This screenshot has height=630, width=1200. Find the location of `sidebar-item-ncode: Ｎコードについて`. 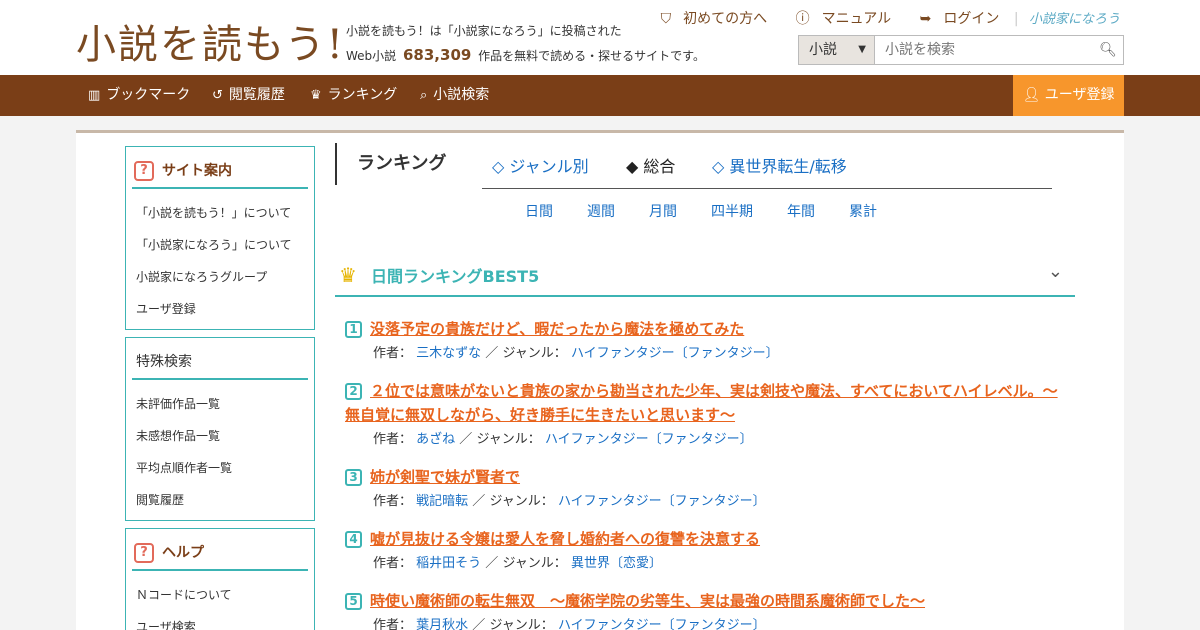

sidebar-item-ncode: Ｎコードについて is located at coordinates (220, 595).